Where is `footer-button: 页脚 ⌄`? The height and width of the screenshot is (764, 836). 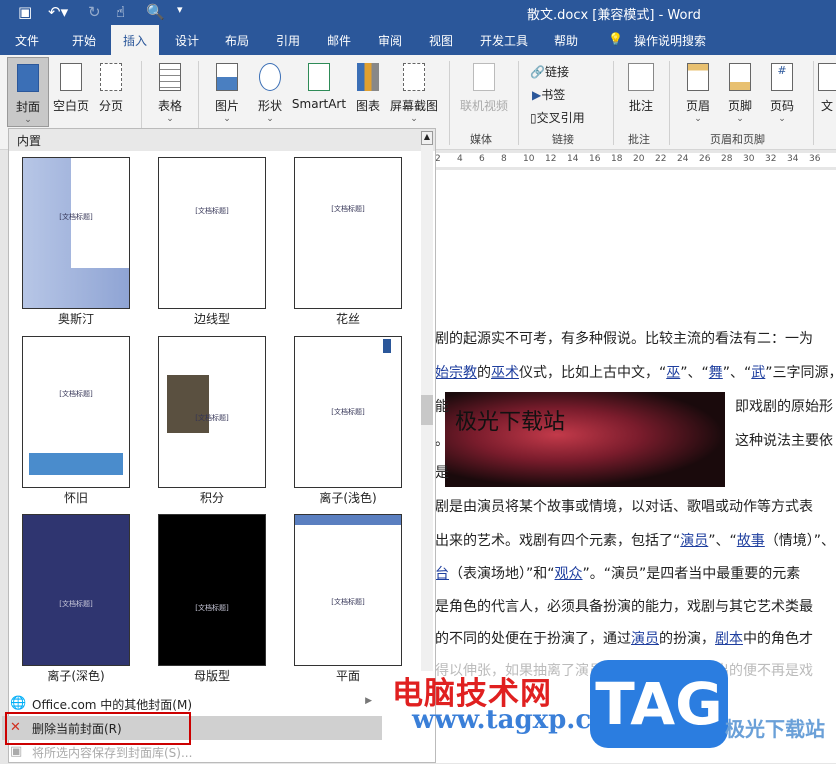 footer-button: 页脚 ⌄ is located at coordinates (740, 93).